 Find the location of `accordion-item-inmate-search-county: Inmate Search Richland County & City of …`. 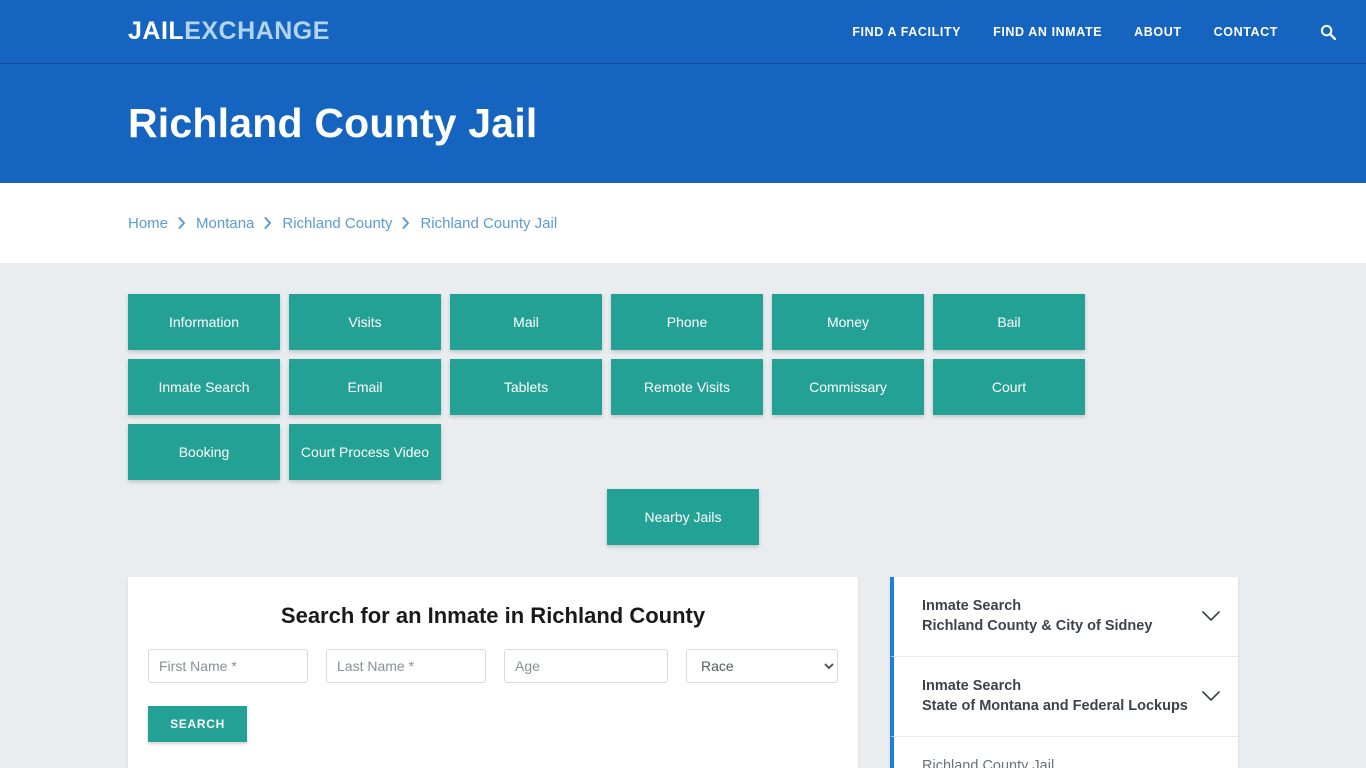

accordion-item-inmate-search-county: Inmate Search Richland County & City of … is located at coordinates (1064, 617).